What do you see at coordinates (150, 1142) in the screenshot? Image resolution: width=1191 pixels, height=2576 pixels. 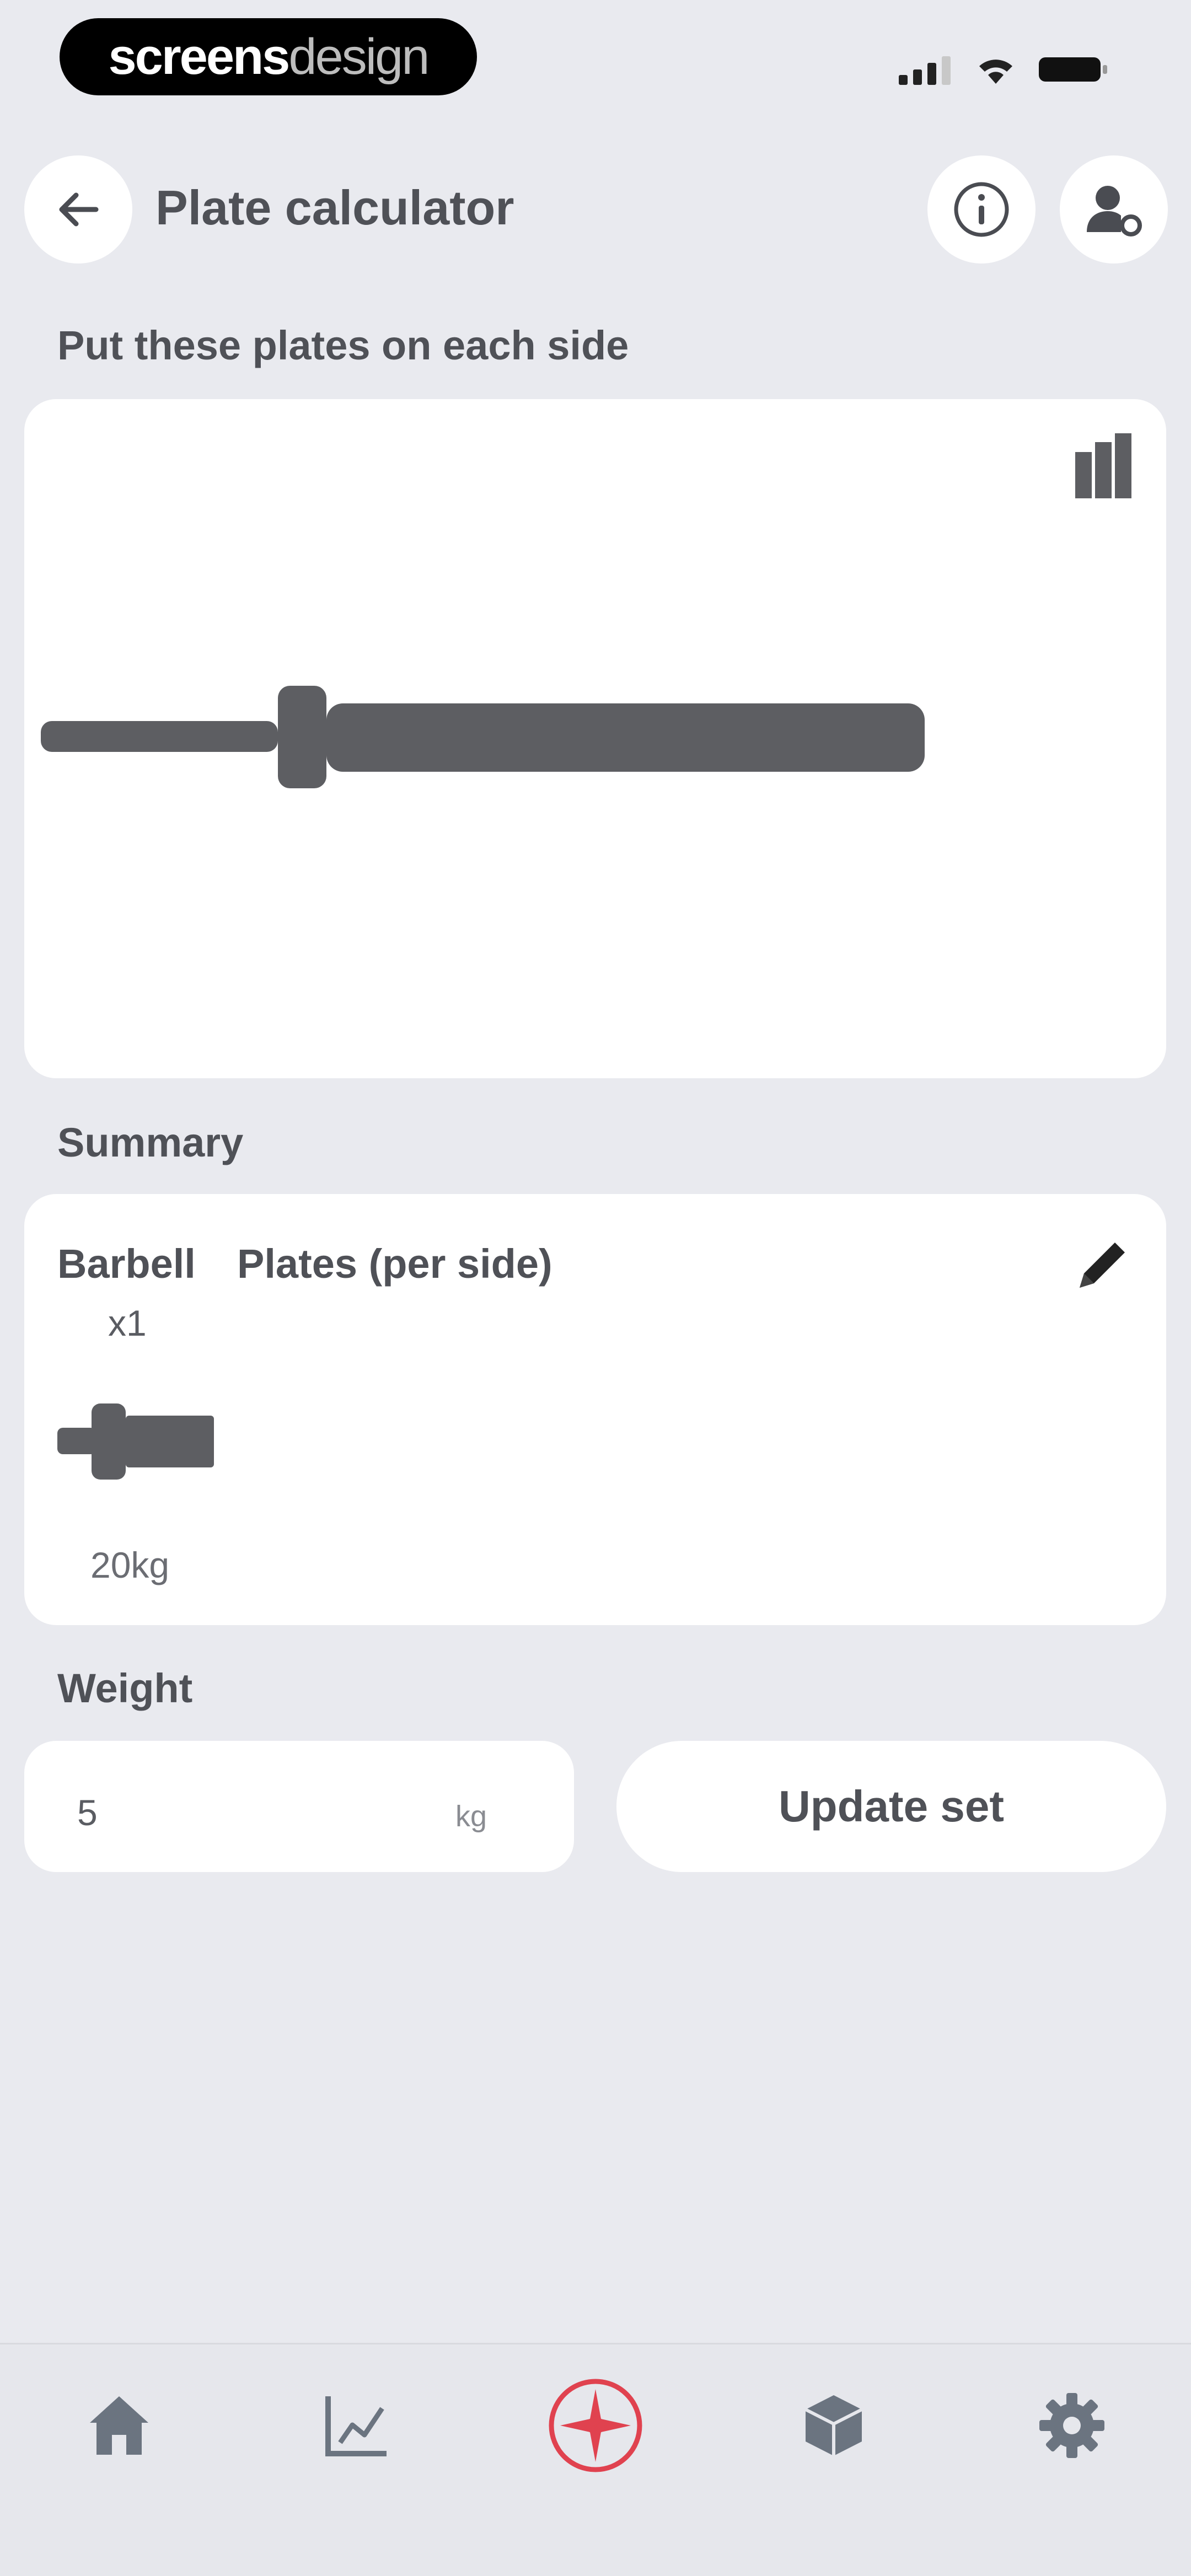 I see `summary-section-label: Summary` at bounding box center [150, 1142].